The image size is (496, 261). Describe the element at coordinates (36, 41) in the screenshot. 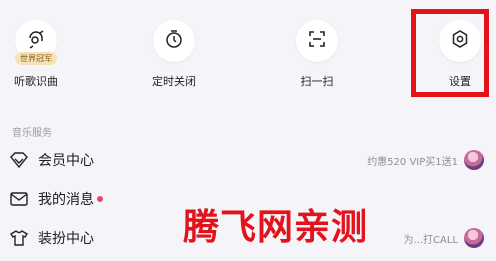

I see `music-recognition-icon` at that location.